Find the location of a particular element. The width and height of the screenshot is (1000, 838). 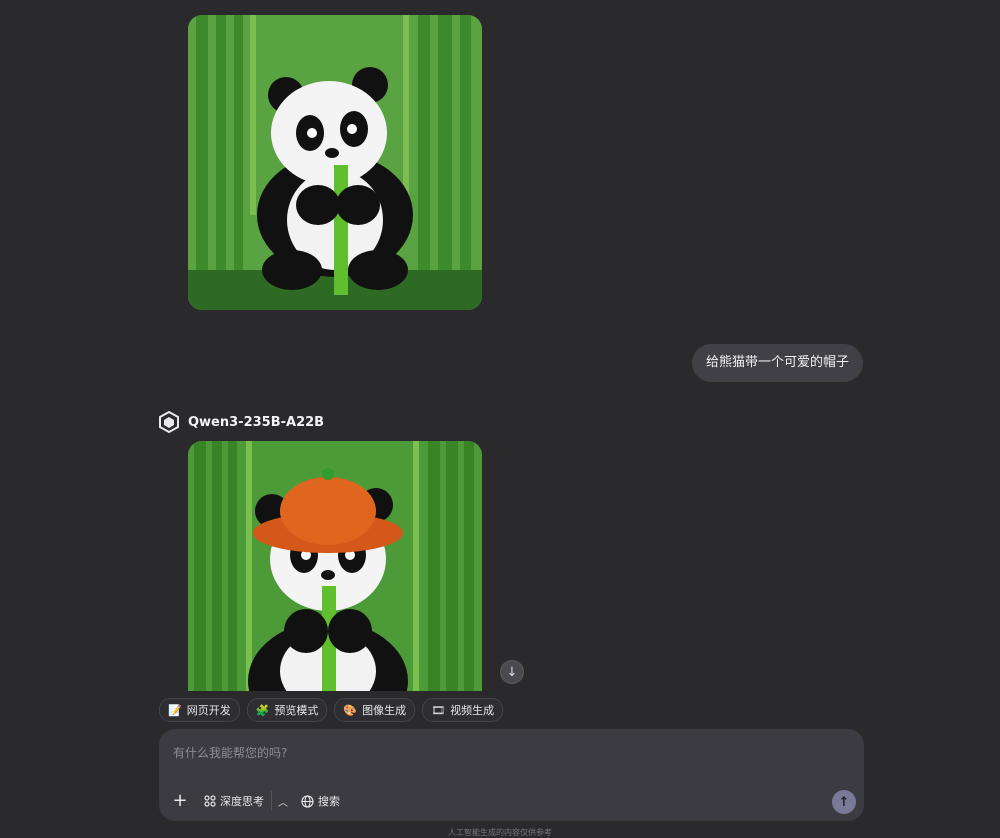

palette-icon: 🎨 is located at coordinates (350, 710).